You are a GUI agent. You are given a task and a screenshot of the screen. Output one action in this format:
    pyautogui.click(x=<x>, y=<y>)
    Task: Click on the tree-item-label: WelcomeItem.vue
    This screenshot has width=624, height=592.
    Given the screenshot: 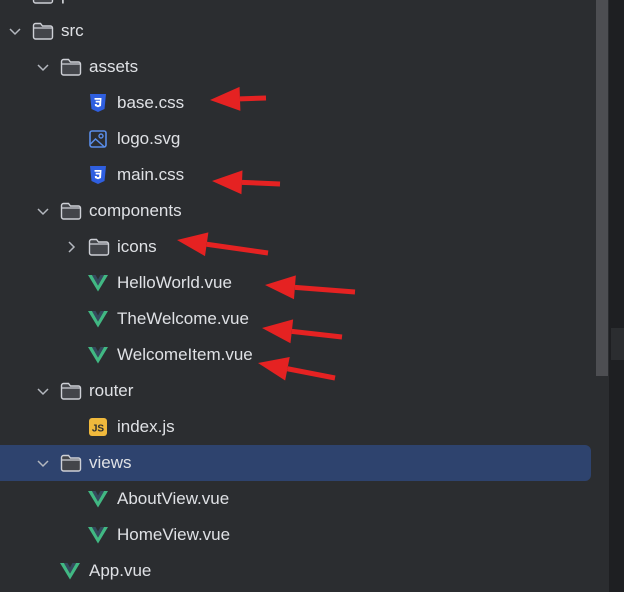 What is the action you would take?
    pyautogui.click(x=185, y=354)
    